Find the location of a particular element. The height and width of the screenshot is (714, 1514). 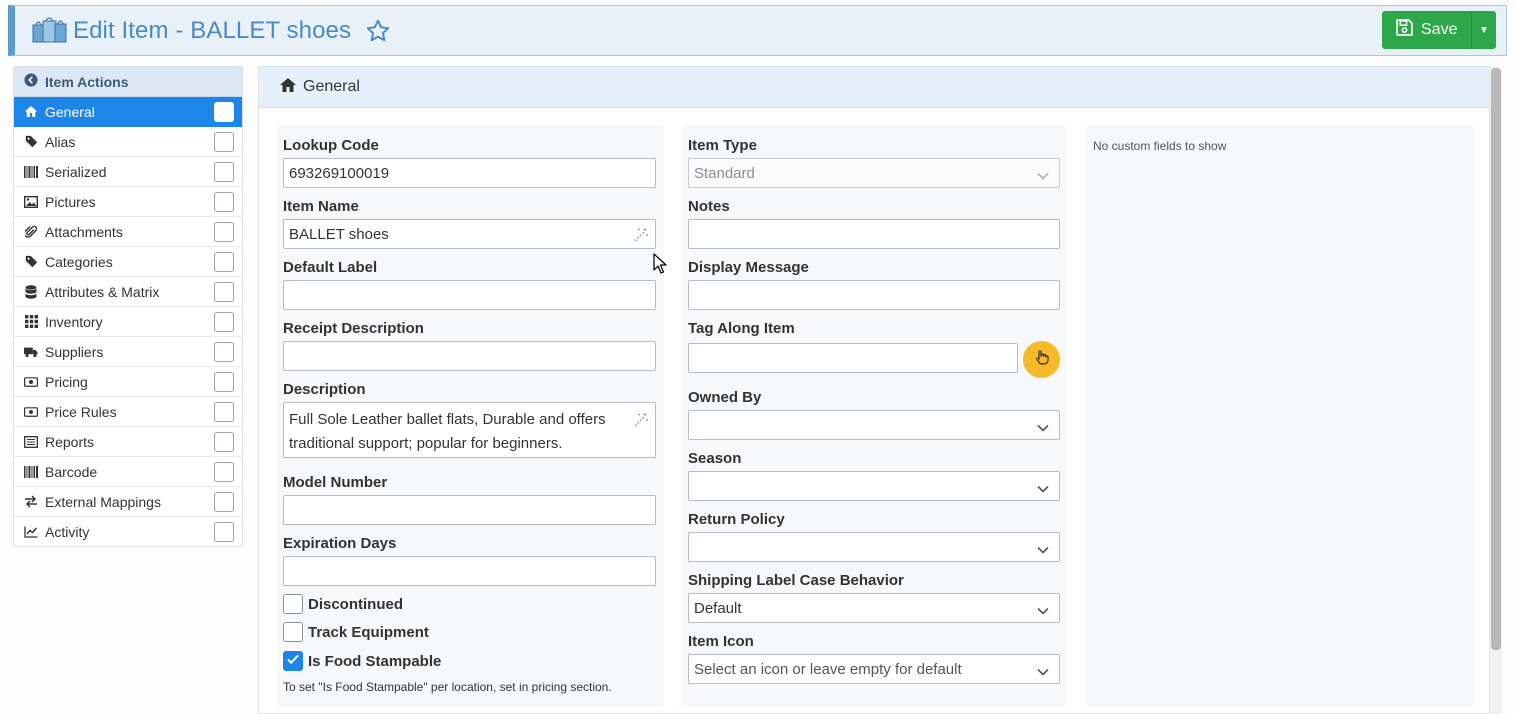

image-icon is located at coordinates (31, 202).